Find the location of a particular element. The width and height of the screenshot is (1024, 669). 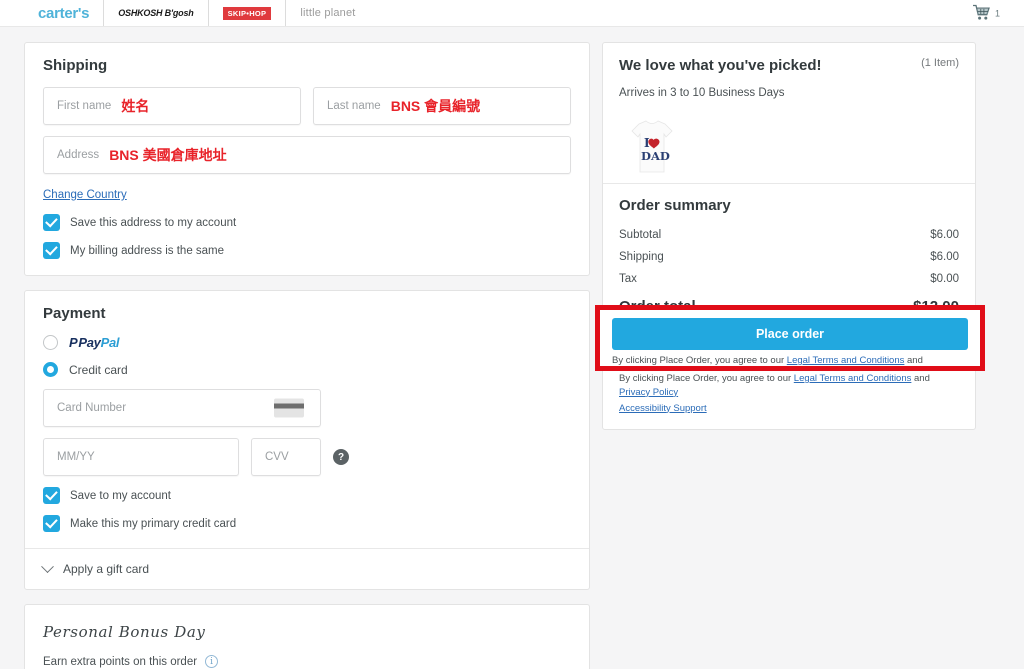

first-name-annotation: 姓名 is located at coordinates (135, 106).